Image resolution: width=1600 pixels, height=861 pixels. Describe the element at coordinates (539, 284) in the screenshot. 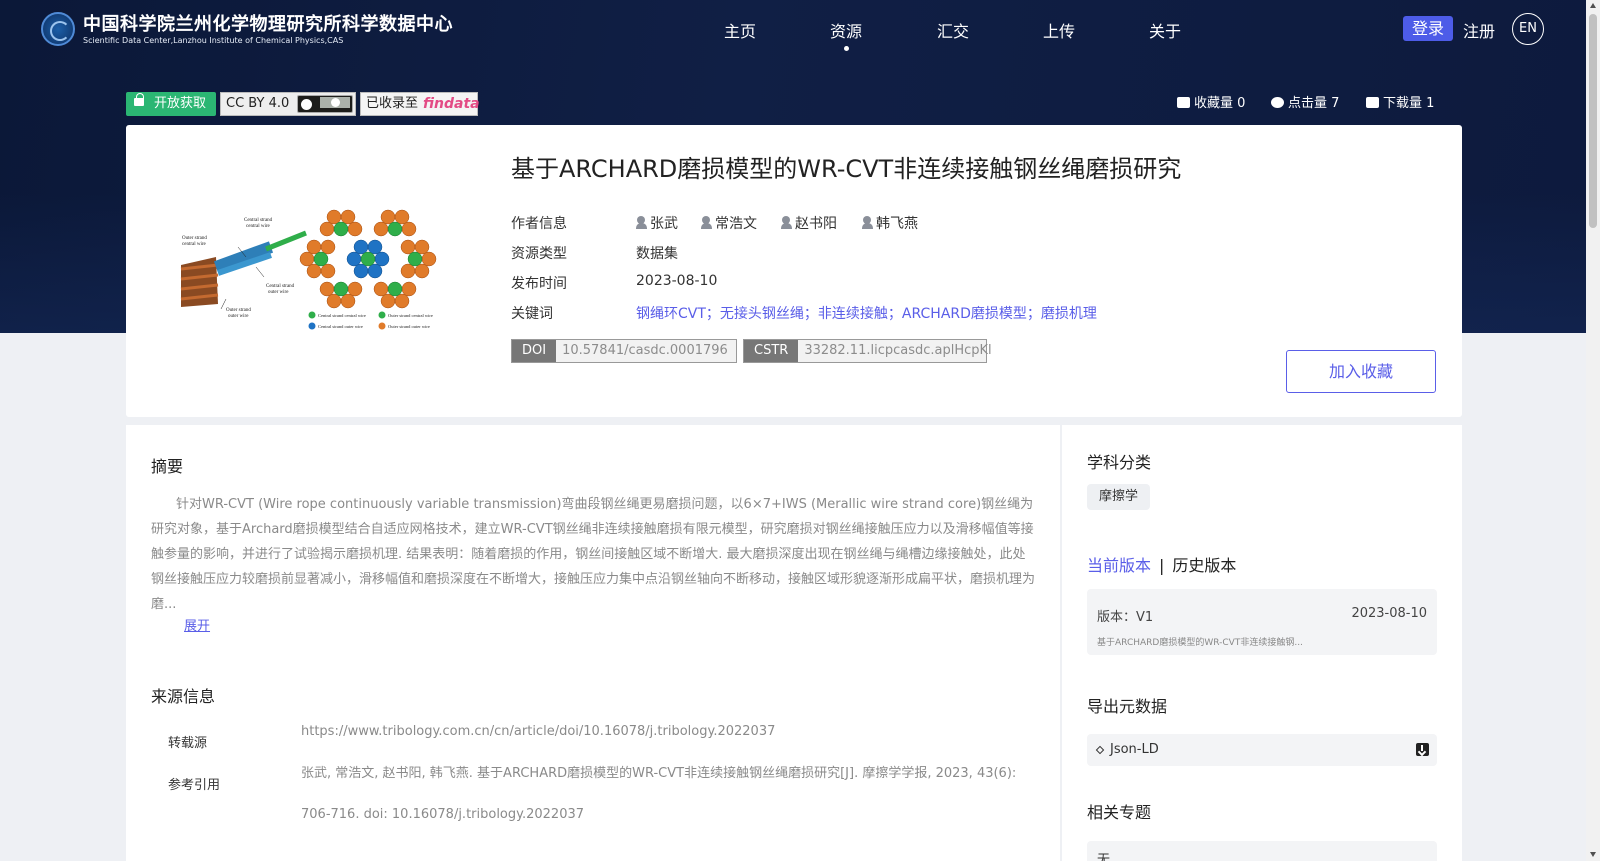

I see `publish-date-label: 发布时间` at that location.